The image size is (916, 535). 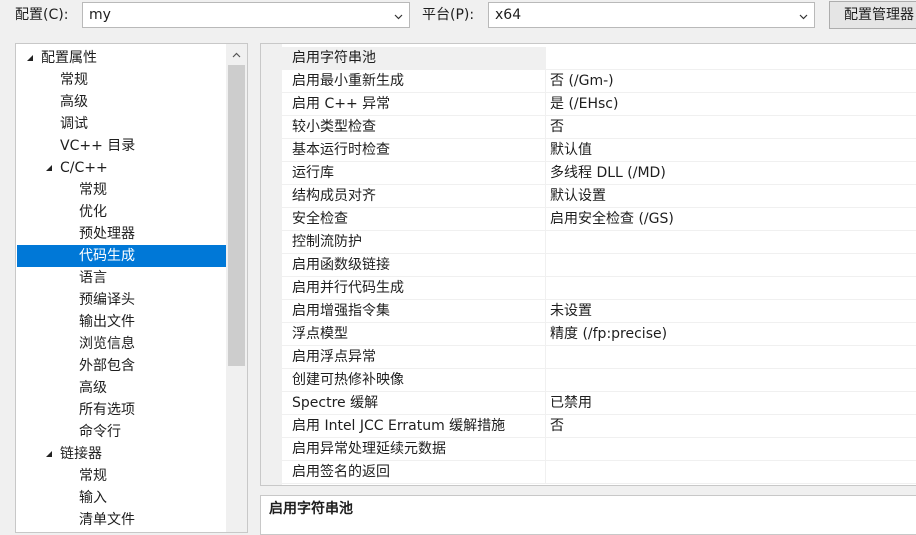 I want to click on property-row: 启用签名的返回, so click(x=599, y=472).